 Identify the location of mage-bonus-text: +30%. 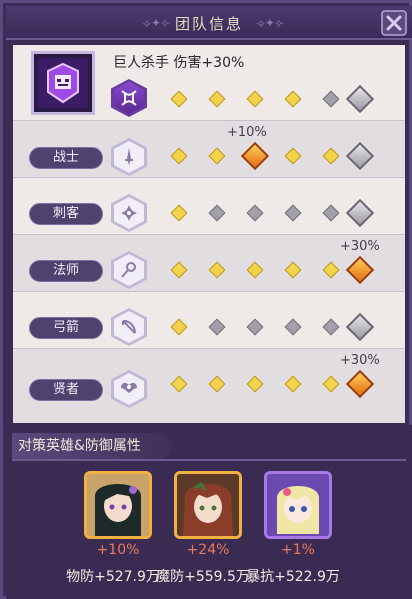
(360, 246).